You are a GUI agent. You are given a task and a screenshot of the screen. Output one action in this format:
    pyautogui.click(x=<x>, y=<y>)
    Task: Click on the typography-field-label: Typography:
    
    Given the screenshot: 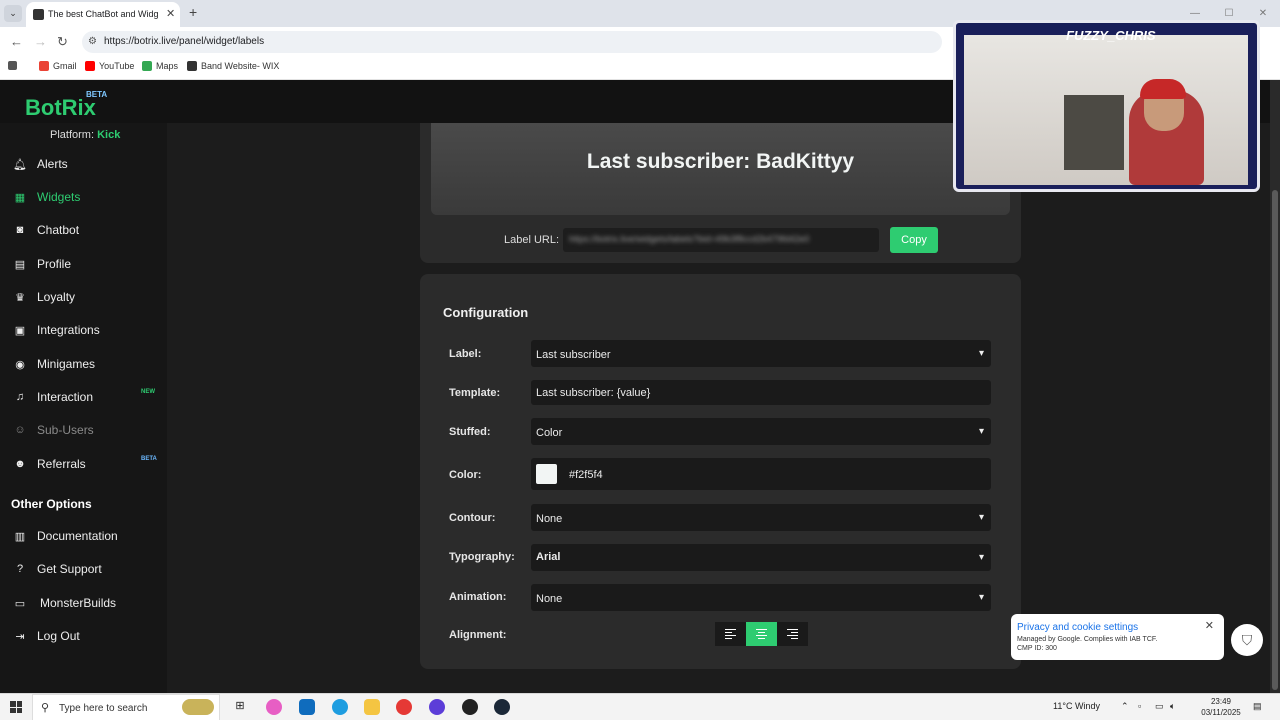 What is the action you would take?
    pyautogui.click(x=482, y=557)
    